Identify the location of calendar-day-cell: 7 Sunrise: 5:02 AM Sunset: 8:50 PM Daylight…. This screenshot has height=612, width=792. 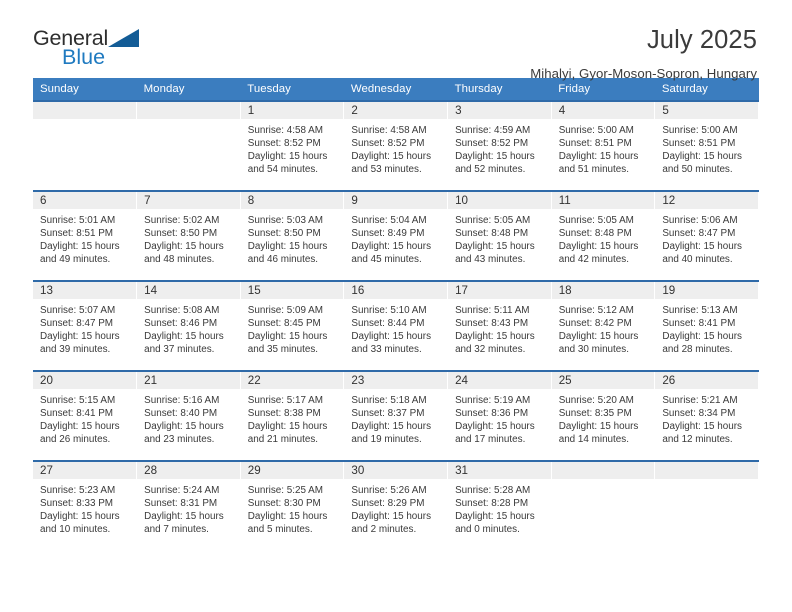
(188, 235).